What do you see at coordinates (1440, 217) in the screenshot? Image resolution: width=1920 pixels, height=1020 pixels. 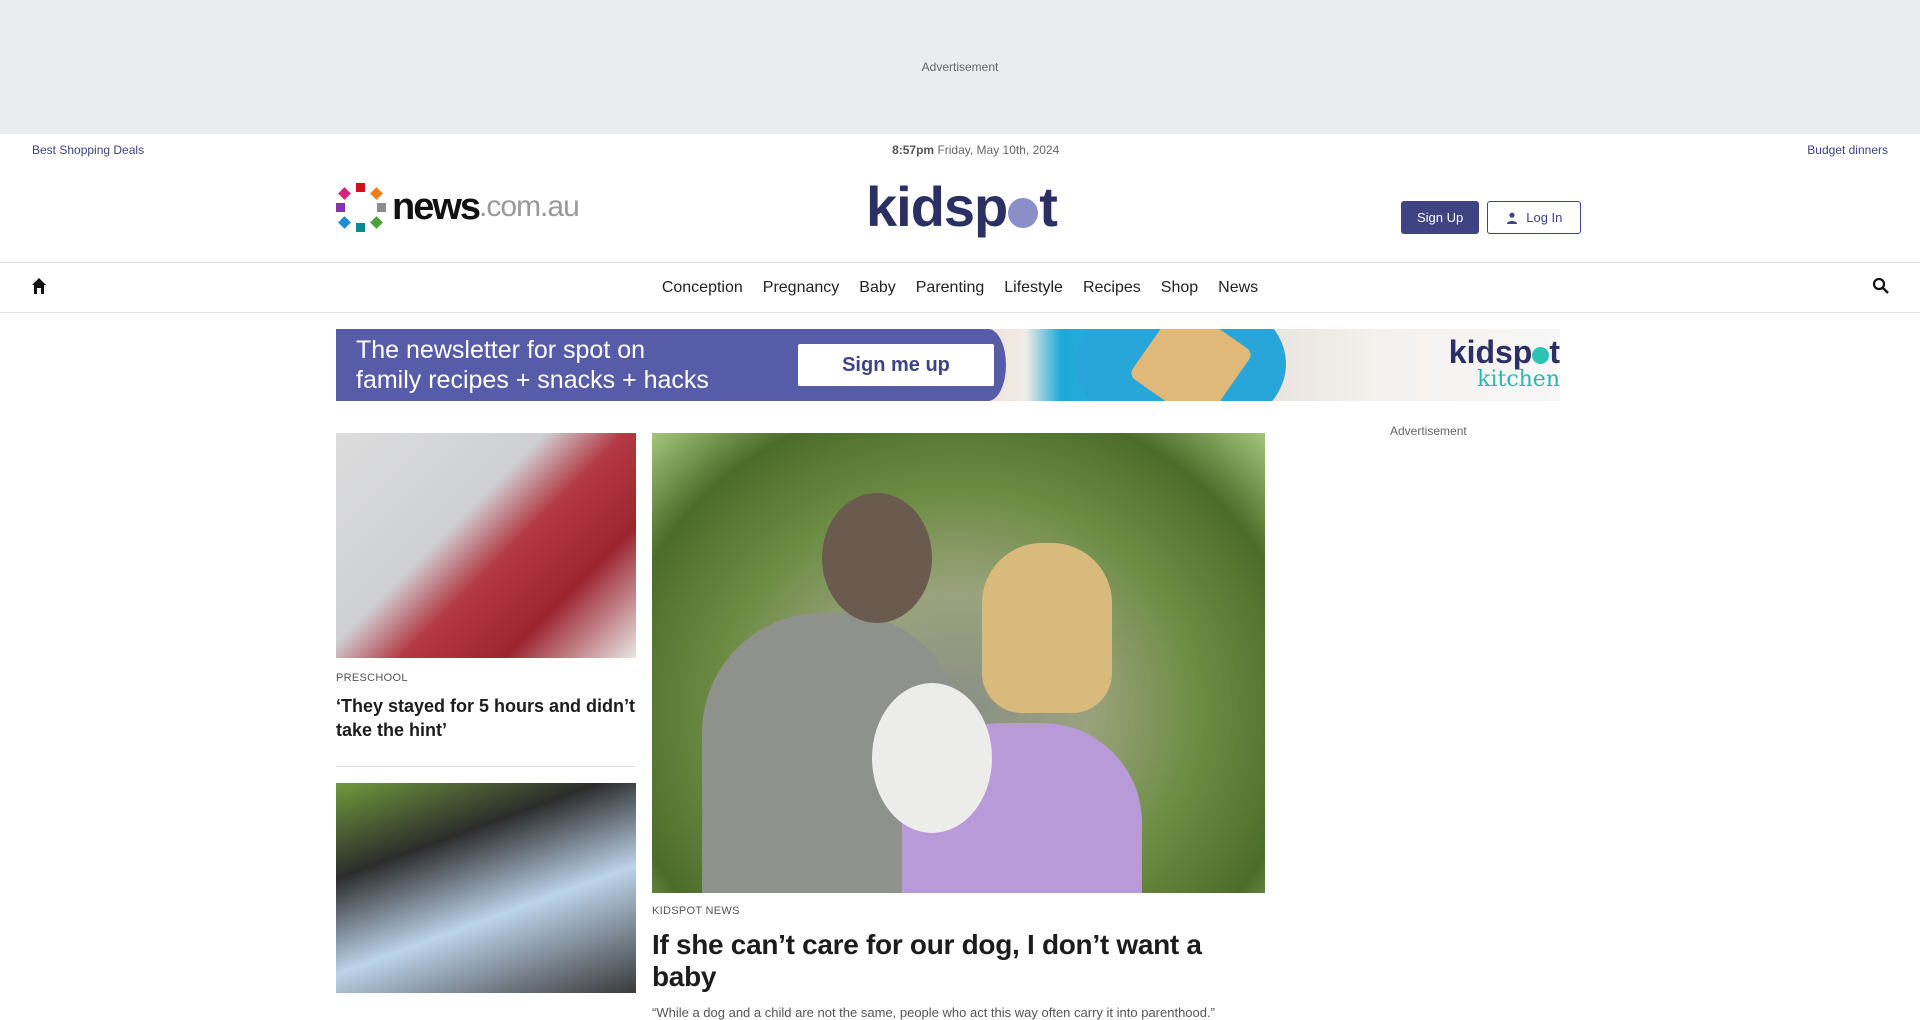 I see `sign-up-button: Sign Up` at bounding box center [1440, 217].